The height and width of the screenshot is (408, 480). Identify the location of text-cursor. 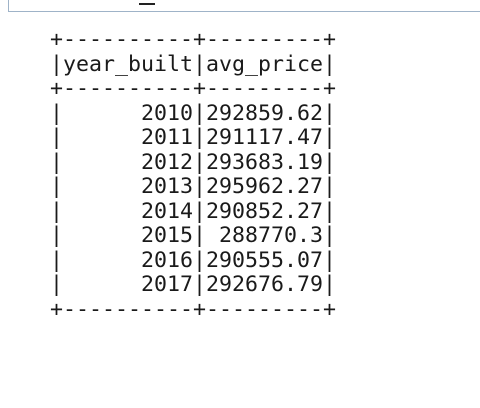
(147, 2).